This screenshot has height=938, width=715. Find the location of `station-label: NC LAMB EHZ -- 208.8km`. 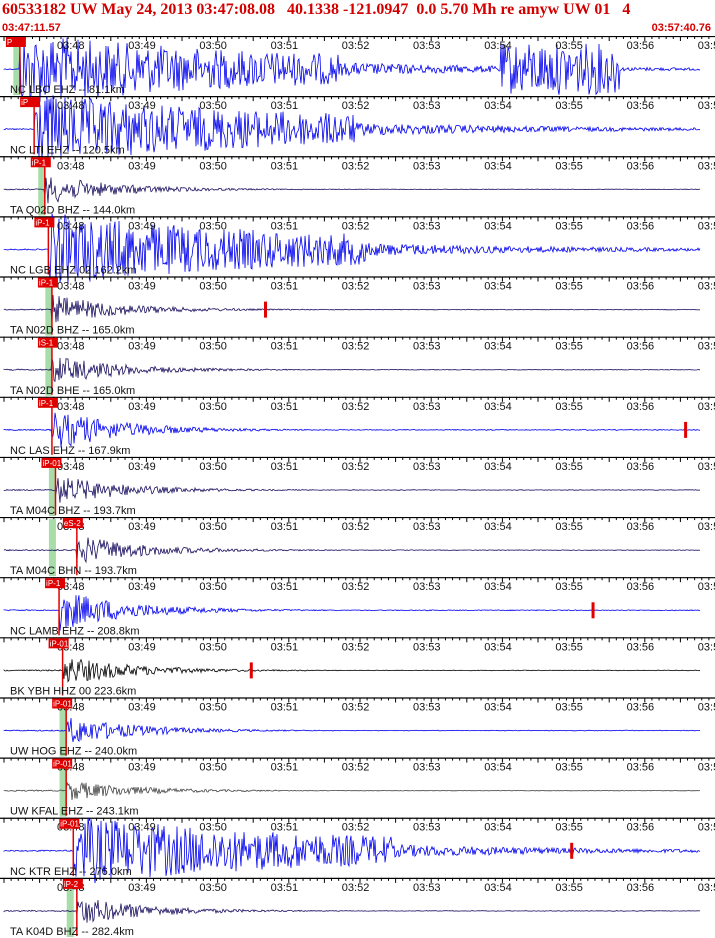

station-label: NC LAMB EHZ -- 208.8km is located at coordinates (75, 631).